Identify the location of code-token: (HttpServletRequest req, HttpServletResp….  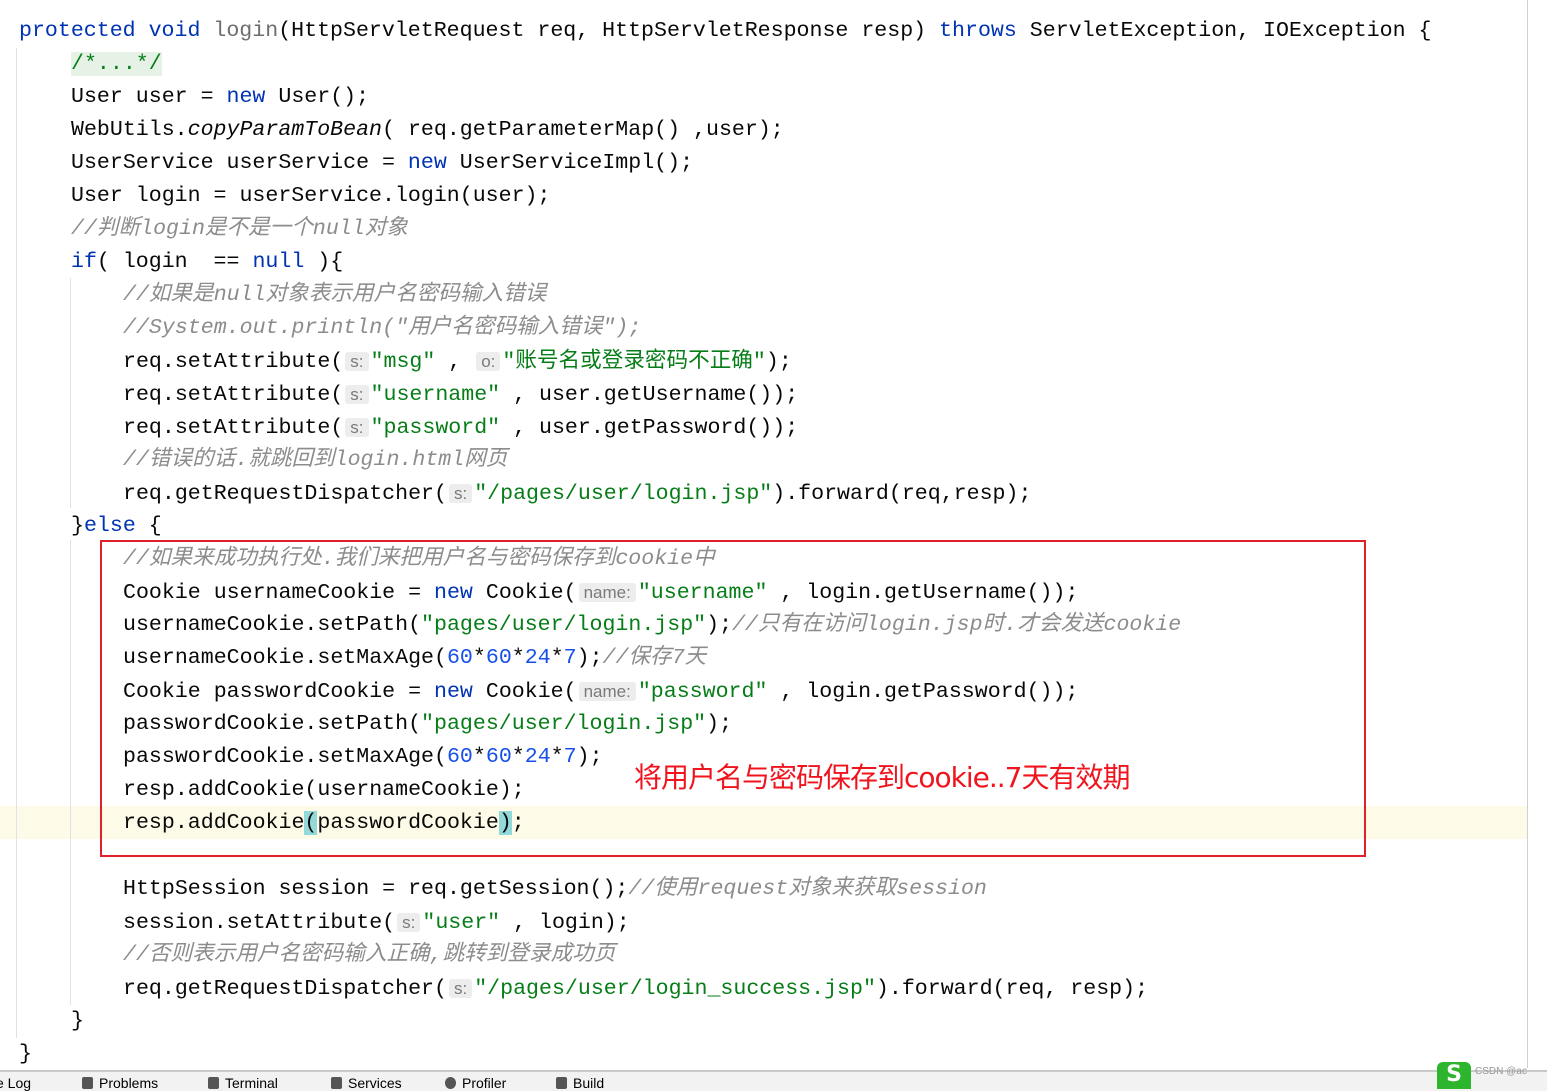
(609, 31).